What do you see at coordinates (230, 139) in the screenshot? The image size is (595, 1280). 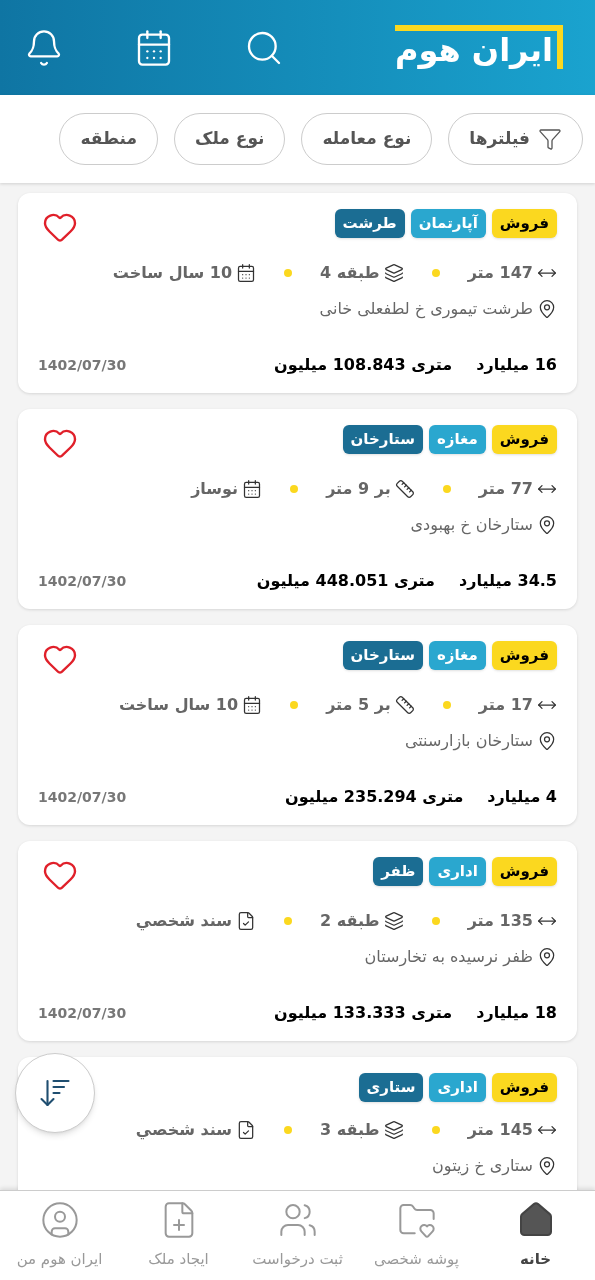 I see `filter-chip: نوع ملک` at bounding box center [230, 139].